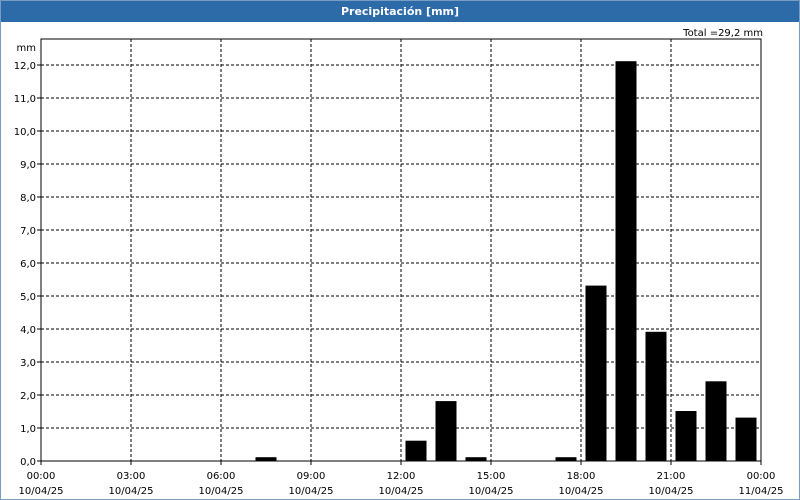 The height and width of the screenshot is (500, 800). I want to click on y-tick-label: 4,0, so click(28, 330).